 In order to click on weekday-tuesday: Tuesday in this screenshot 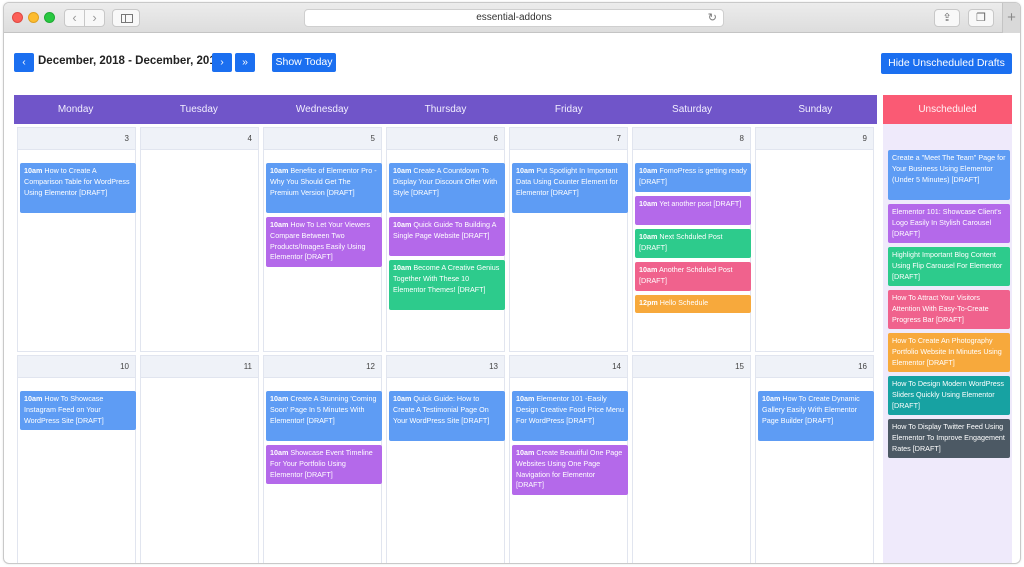, I will do `click(198, 109)`.